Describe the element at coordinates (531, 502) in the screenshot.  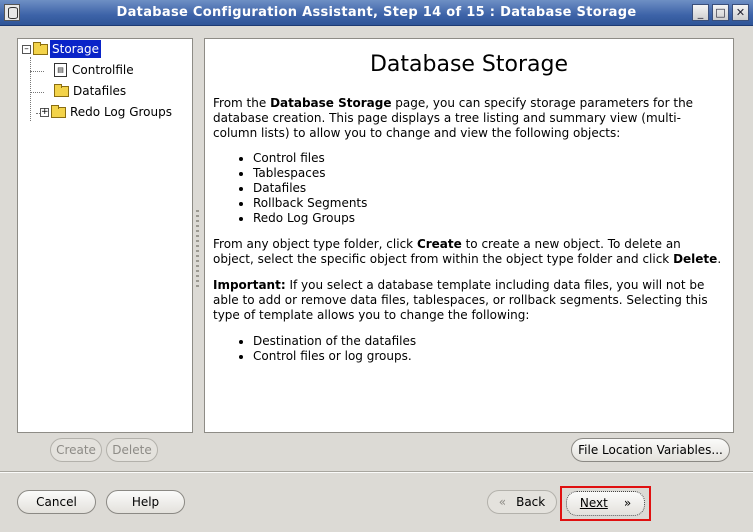
I see `back-label: Back` at that location.